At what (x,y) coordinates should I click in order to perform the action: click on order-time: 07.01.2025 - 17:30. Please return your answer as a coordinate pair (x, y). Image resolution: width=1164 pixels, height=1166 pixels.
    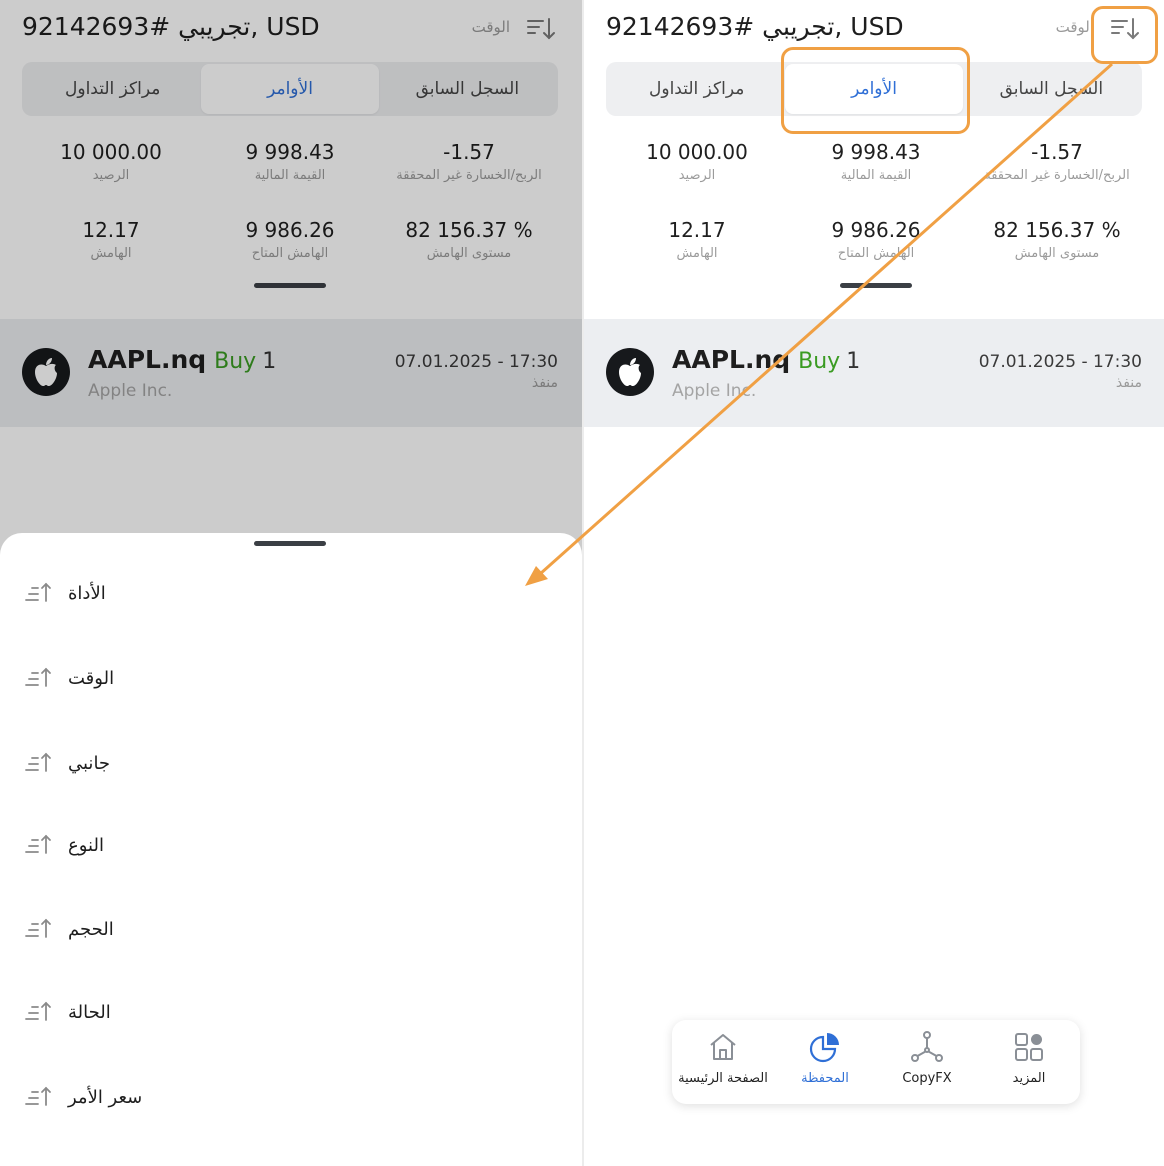
    Looking at the image, I should click on (1060, 362).